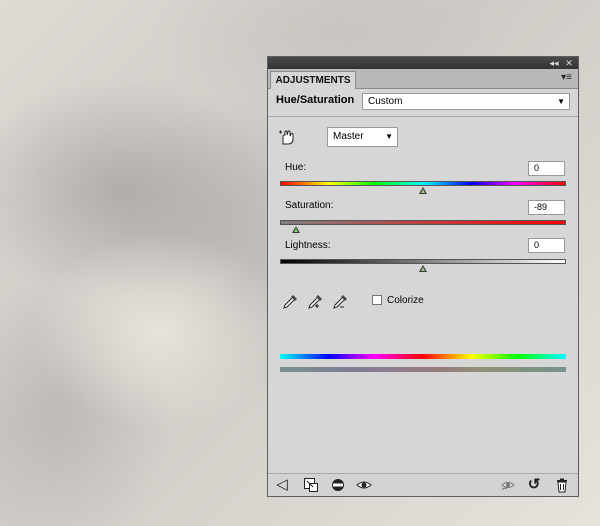 Image resolution: width=600 pixels, height=526 pixels. Describe the element at coordinates (423, 190) in the screenshot. I see `hue-slider-thumb` at that location.